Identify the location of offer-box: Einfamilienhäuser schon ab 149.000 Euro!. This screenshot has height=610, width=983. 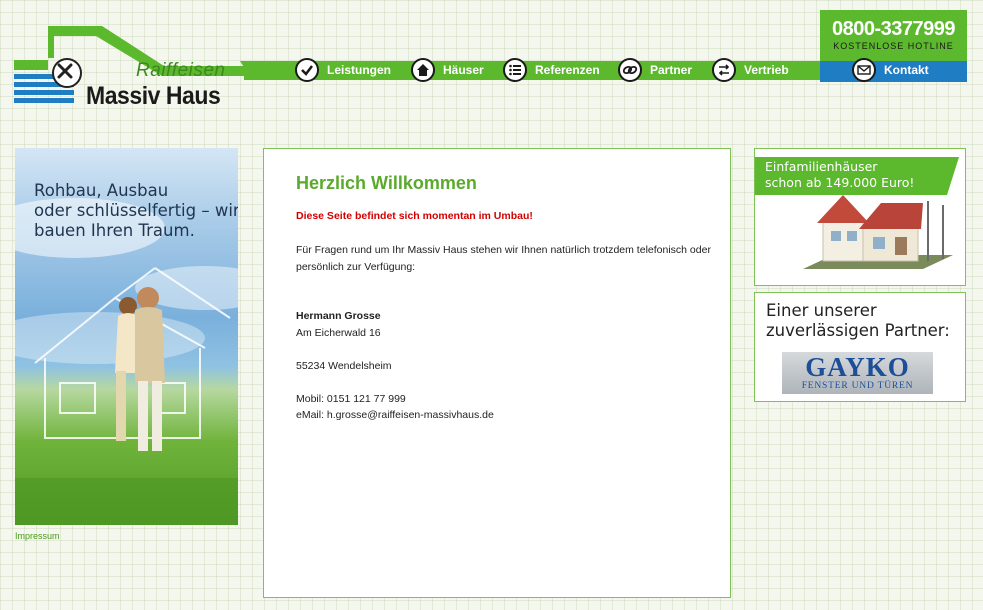
(860, 217).